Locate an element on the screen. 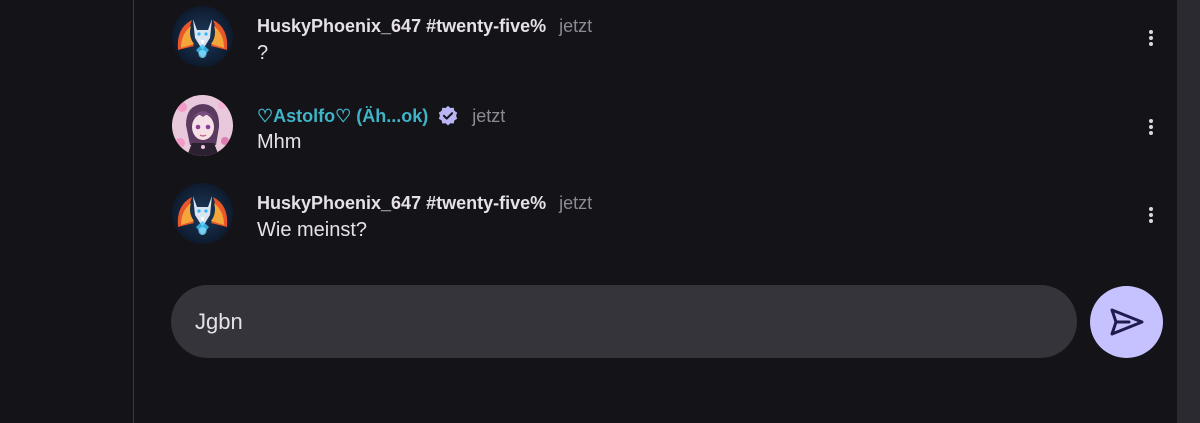 The height and width of the screenshot is (423, 1200). message-composer is located at coordinates (624, 321).